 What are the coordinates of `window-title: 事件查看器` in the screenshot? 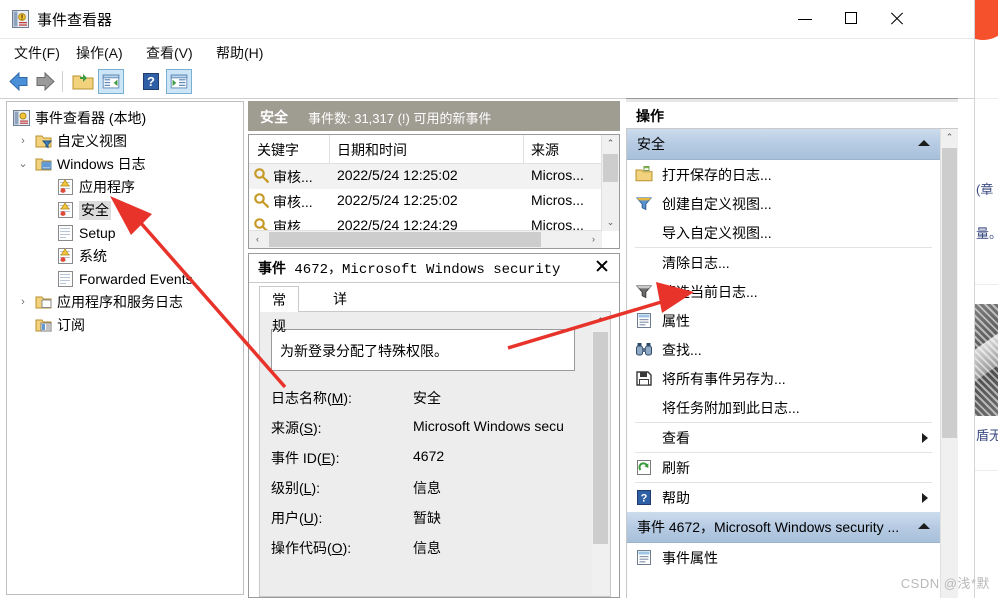 It's located at (75, 20).